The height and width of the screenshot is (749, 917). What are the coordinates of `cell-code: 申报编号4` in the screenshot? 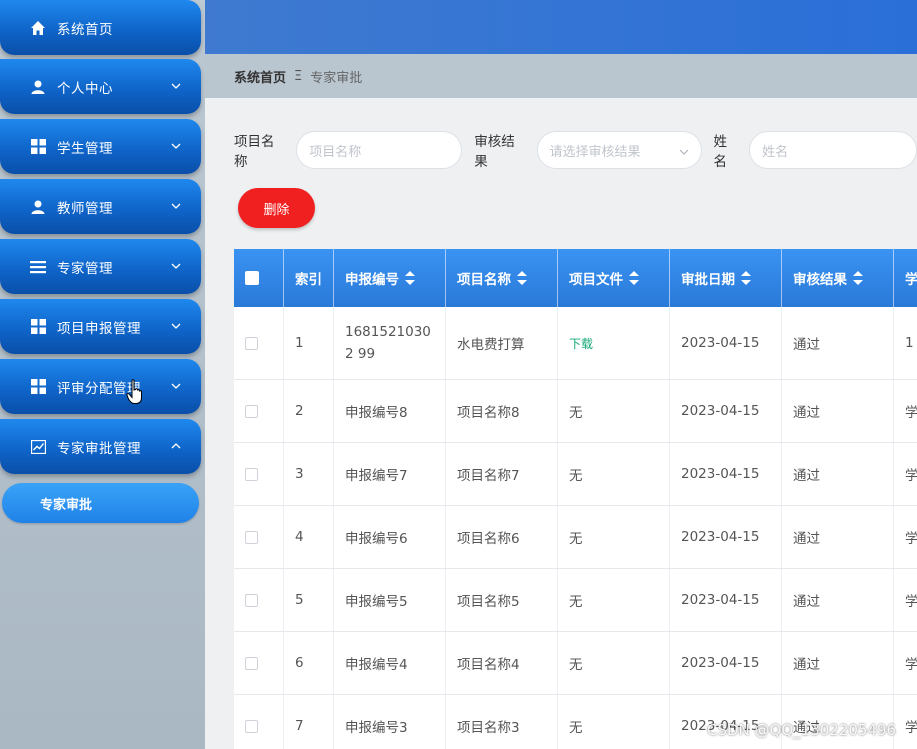 It's located at (390, 663).